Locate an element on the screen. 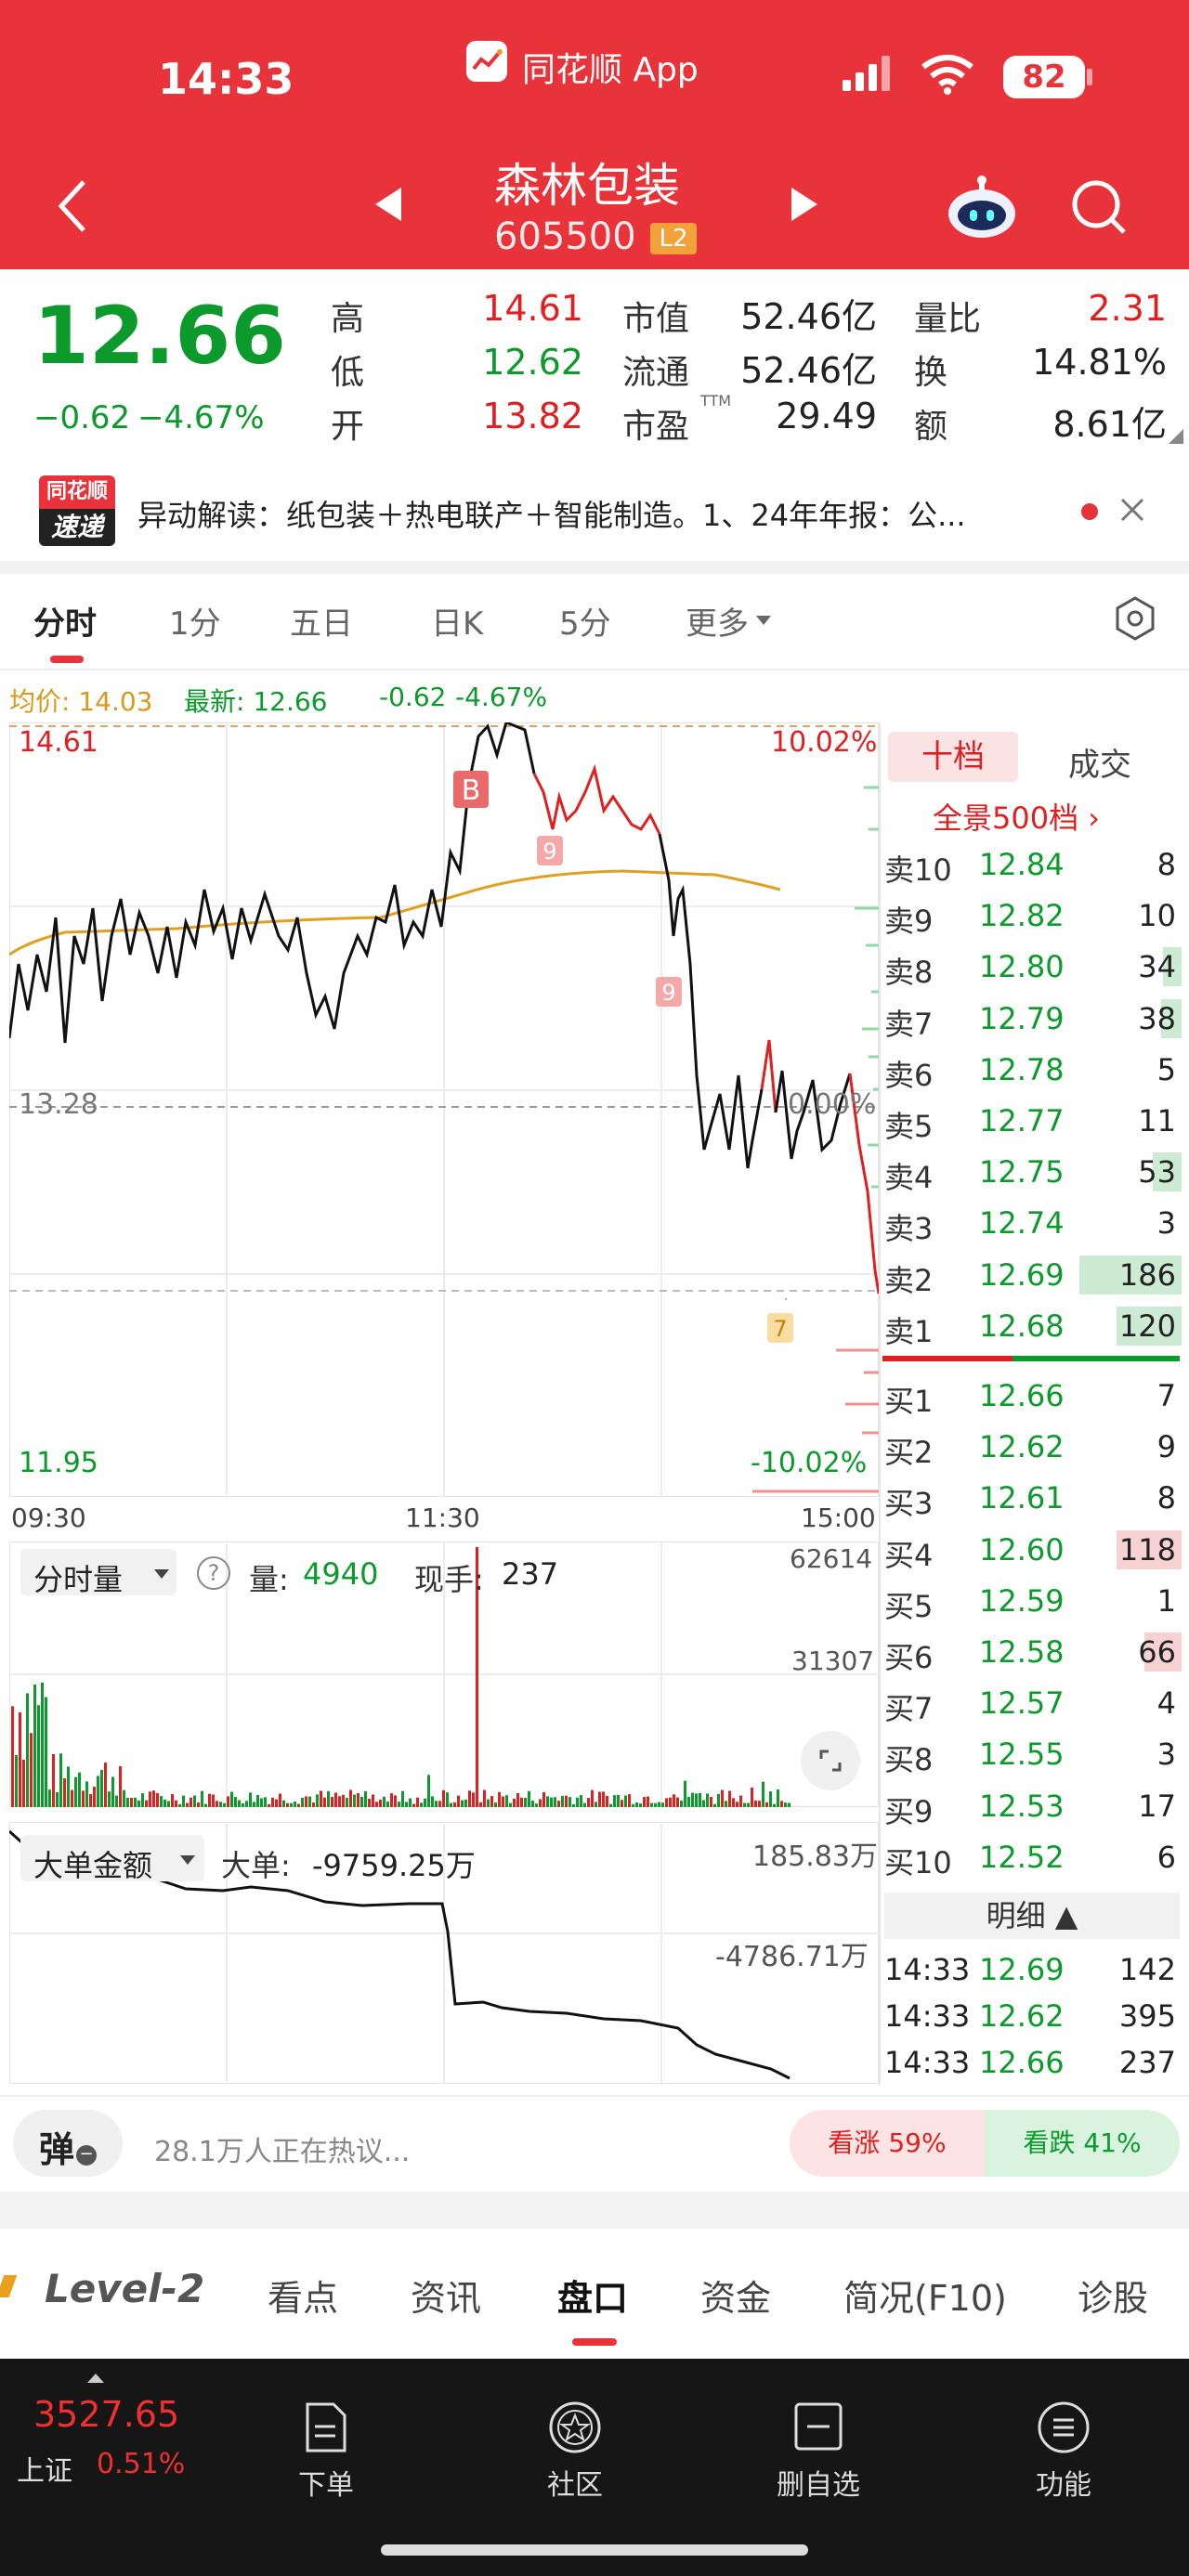 This screenshot has width=1189, height=2576. bid-level-row: 买7 12.57 4 is located at coordinates (1032, 1703).